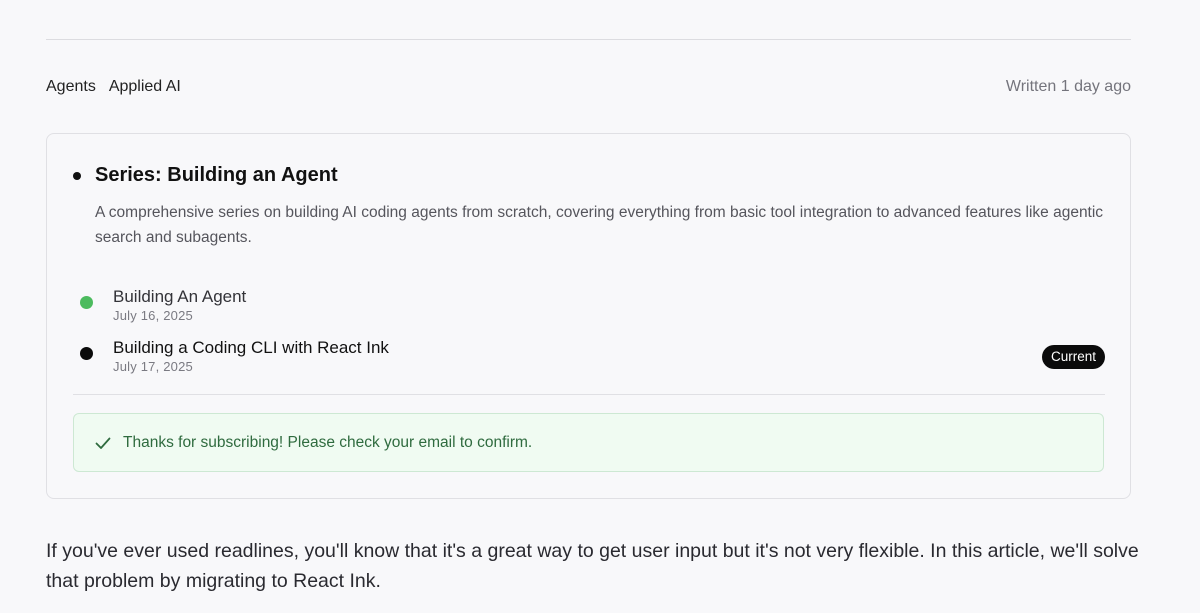 The image size is (1200, 613). I want to click on series-post-item: Building An Agent July 16, 2025, so click(589, 311).